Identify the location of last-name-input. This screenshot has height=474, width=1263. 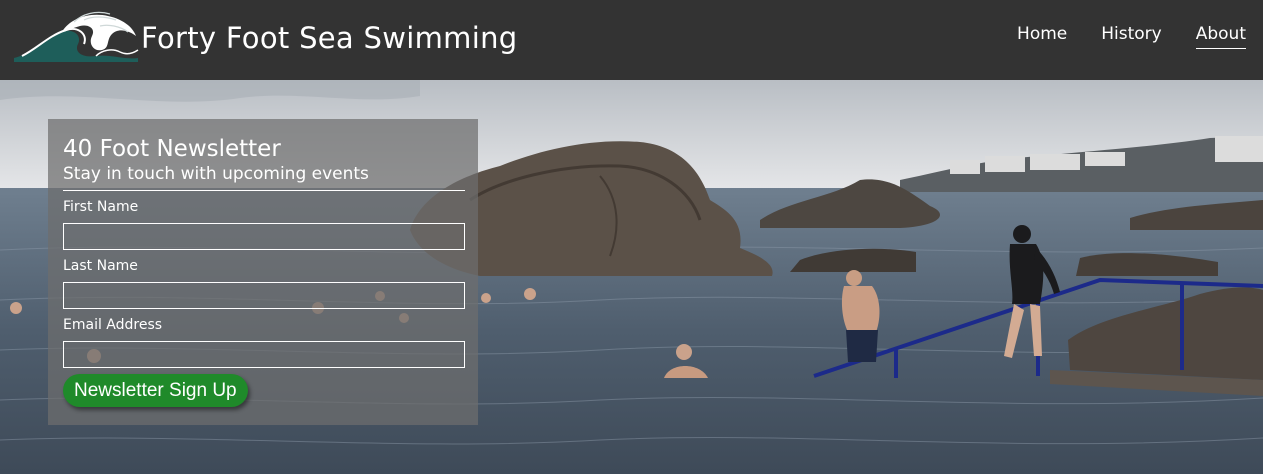
(264, 295).